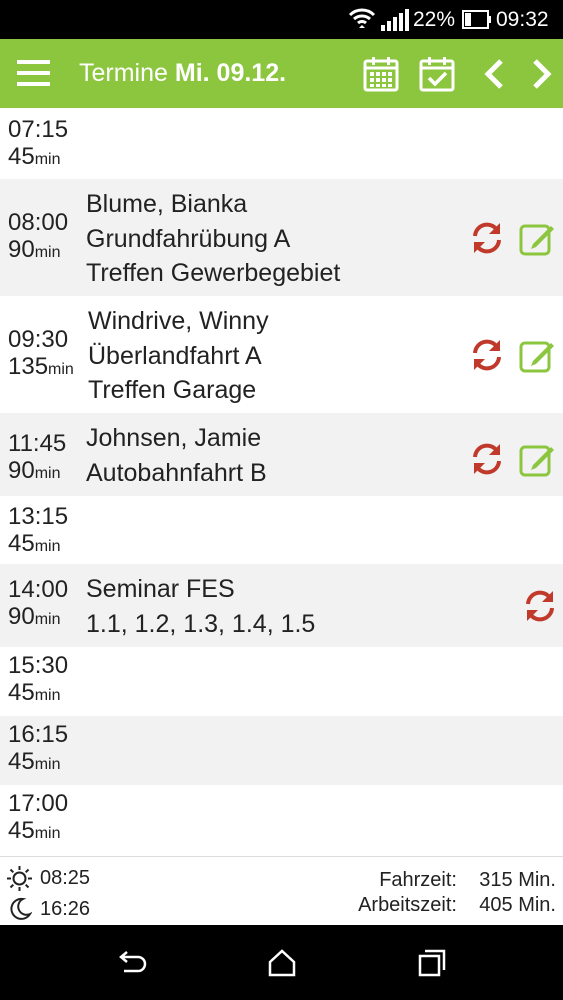 The height and width of the screenshot is (1000, 563). I want to click on appointment-meeting-point: Treffen Garage, so click(172, 390).